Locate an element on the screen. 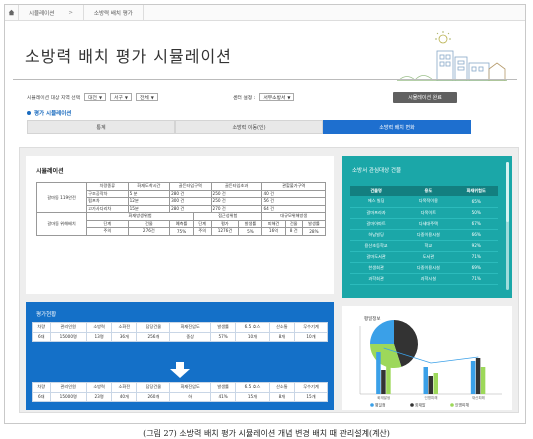  table-cell: 65% is located at coordinates (476, 202).